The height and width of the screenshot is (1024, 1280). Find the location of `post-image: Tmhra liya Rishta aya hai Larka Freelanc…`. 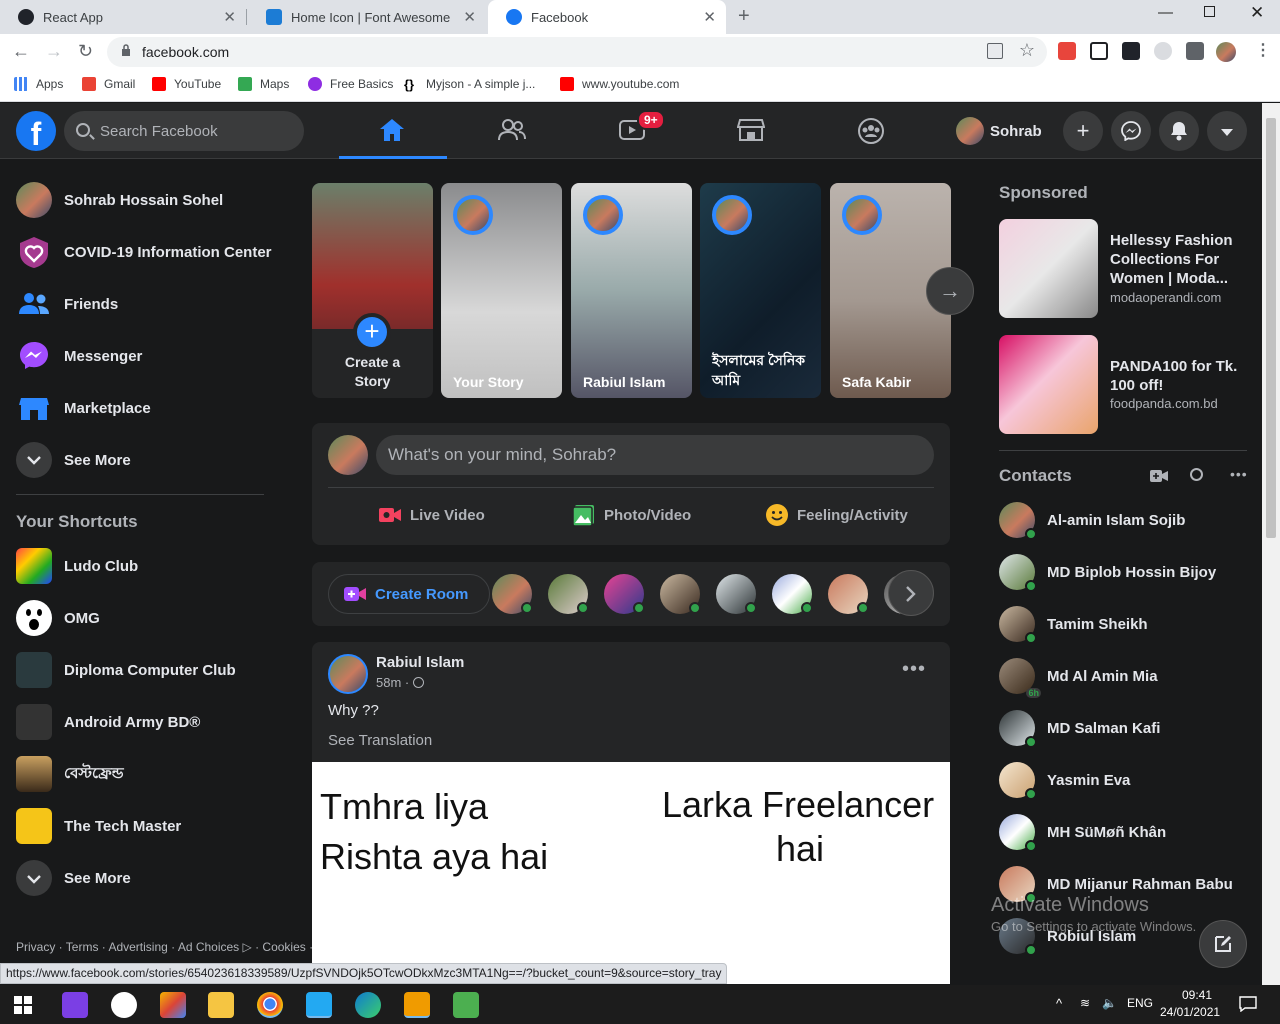

post-image: Tmhra liya Rishta aya hai Larka Freelanc… is located at coordinates (631, 873).